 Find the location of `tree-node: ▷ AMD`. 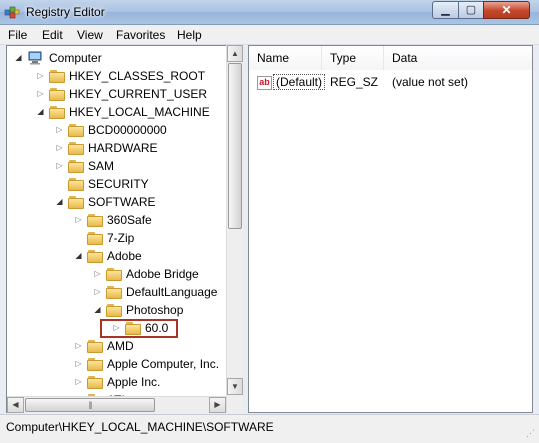

tree-node: ▷ AMD is located at coordinates (117, 346).